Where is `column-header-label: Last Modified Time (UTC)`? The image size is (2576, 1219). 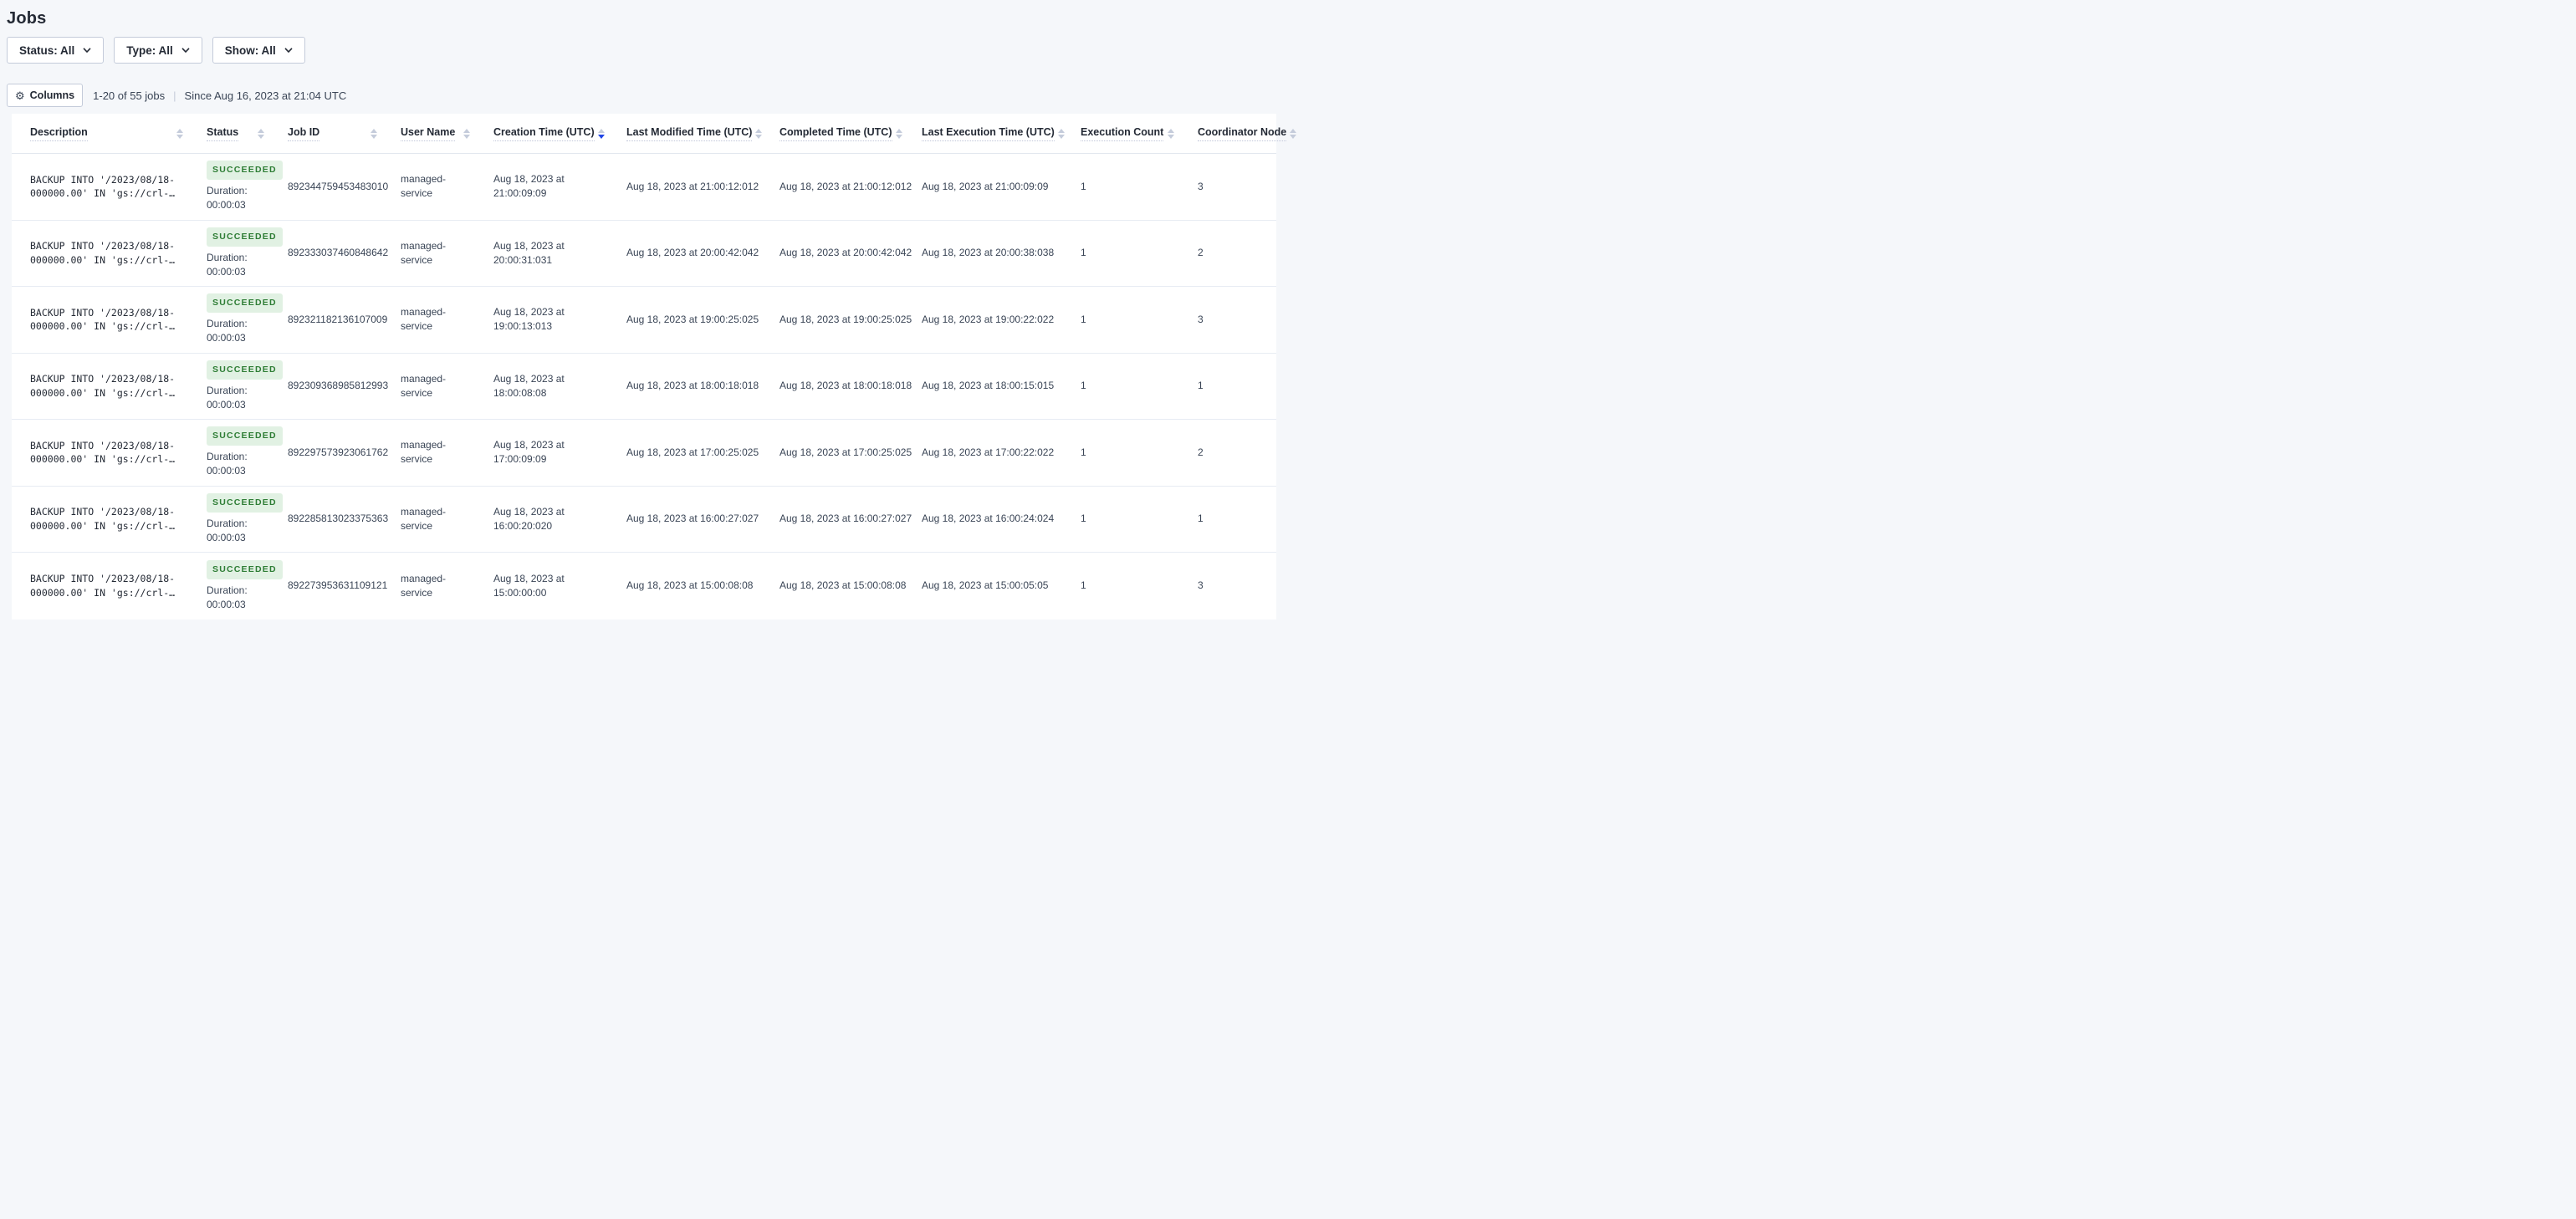
column-header-label: Last Modified Time (UTC) is located at coordinates (689, 133).